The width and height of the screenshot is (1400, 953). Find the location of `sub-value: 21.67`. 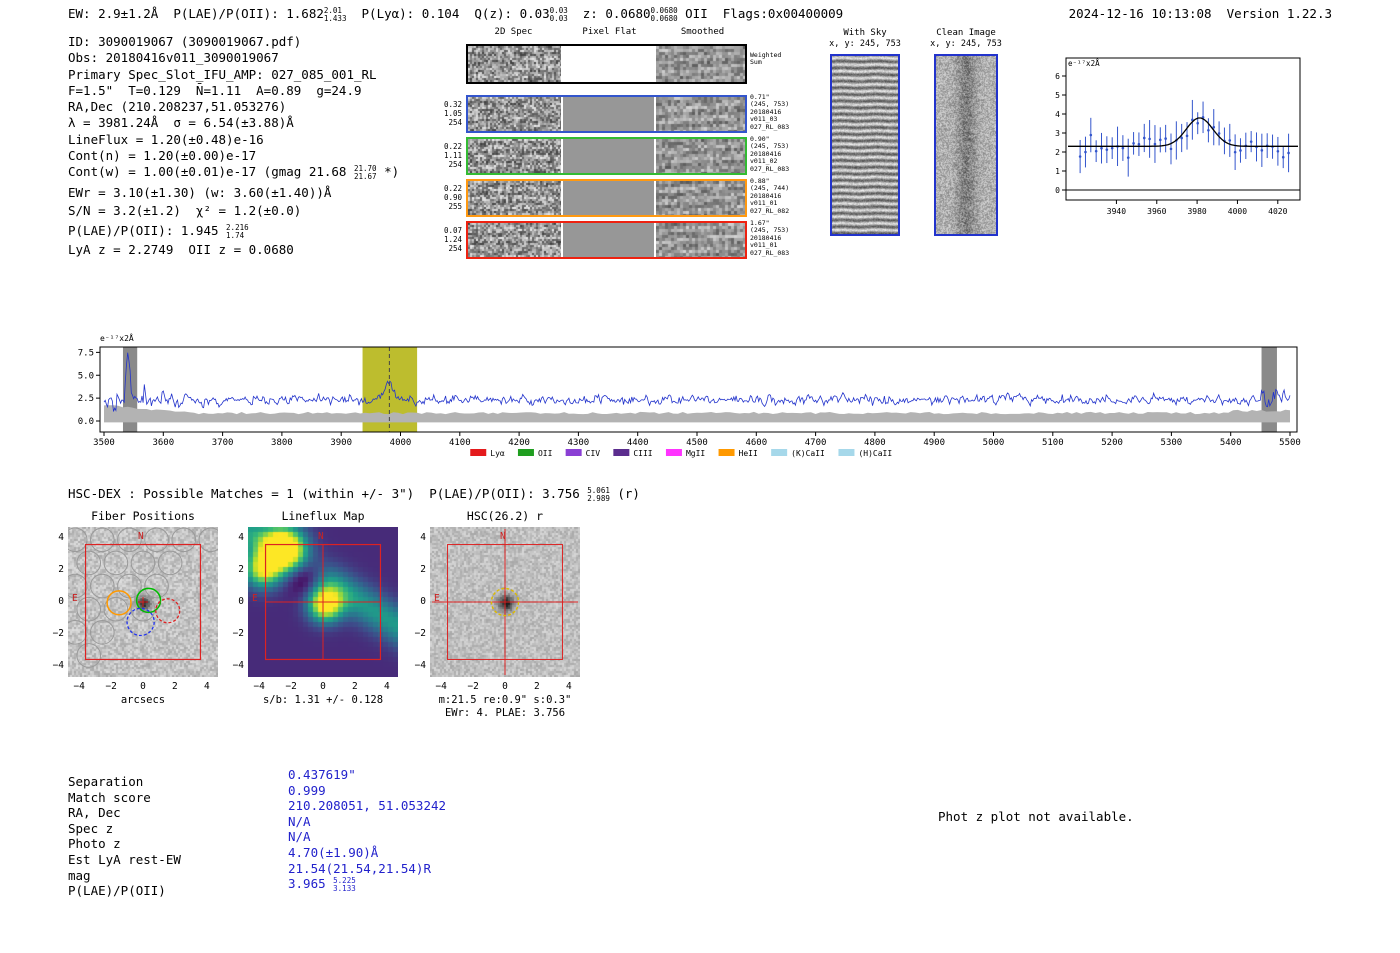

sub-value: 21.67 is located at coordinates (365, 176).